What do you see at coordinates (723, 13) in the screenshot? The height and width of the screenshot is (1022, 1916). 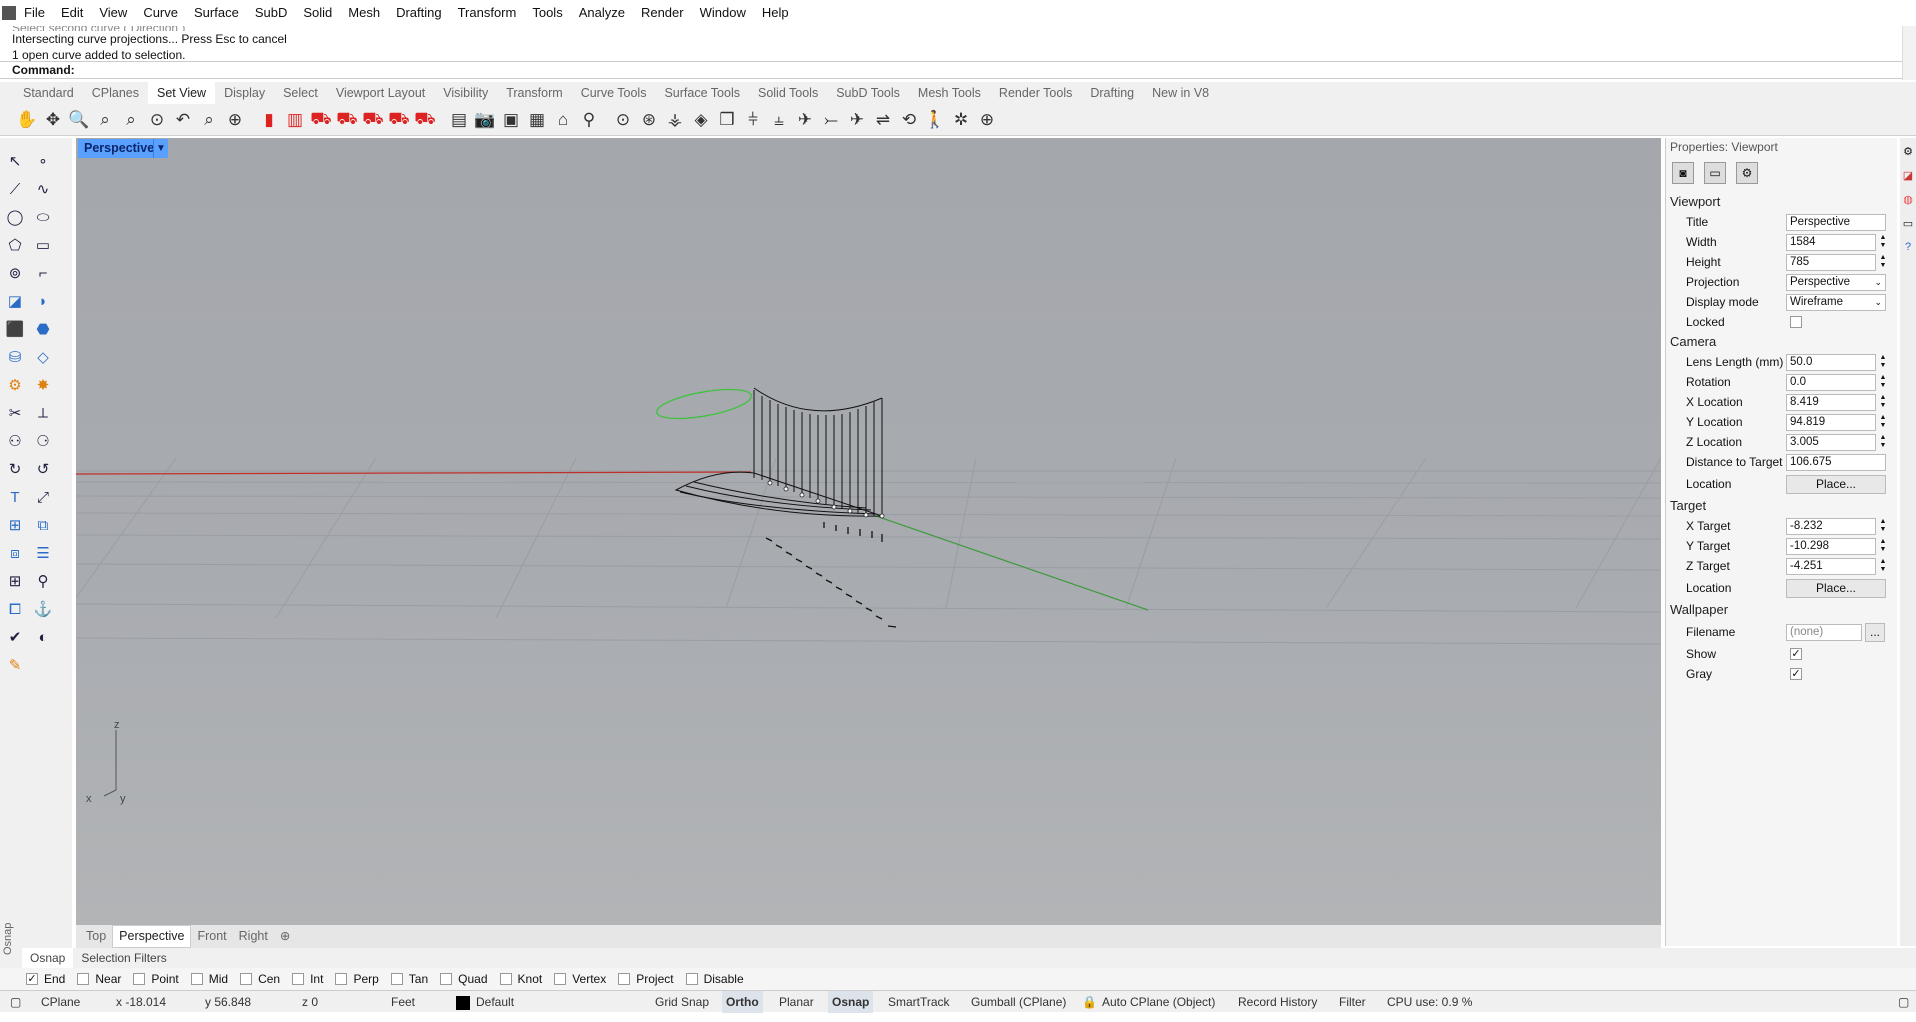 I see `menu-window: Window` at bounding box center [723, 13].